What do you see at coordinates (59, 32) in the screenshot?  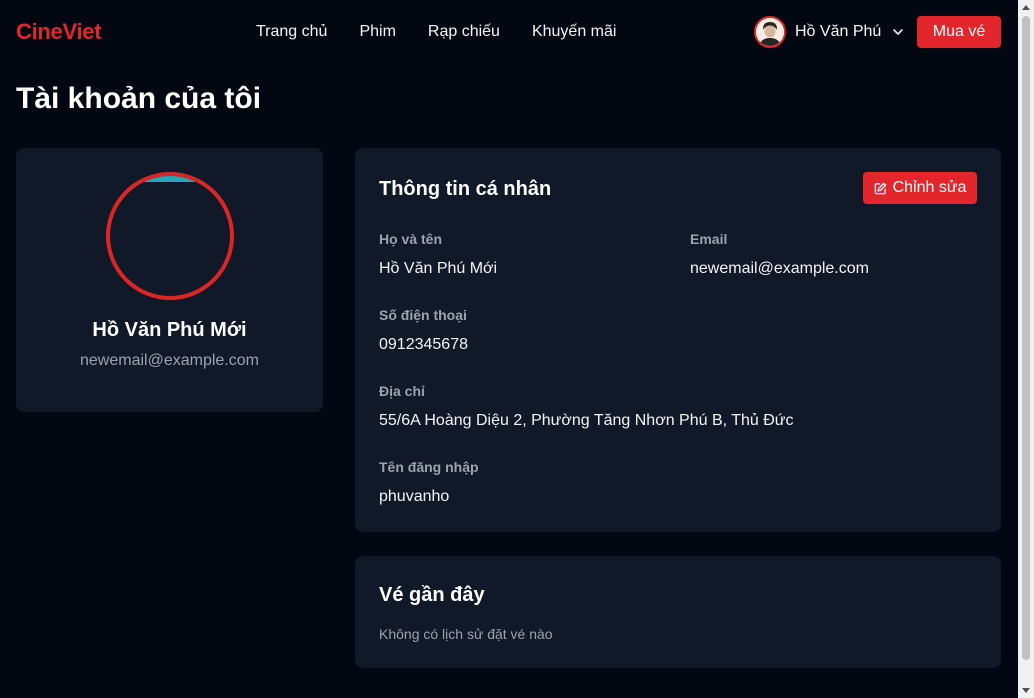 I see `logo: CineViet` at bounding box center [59, 32].